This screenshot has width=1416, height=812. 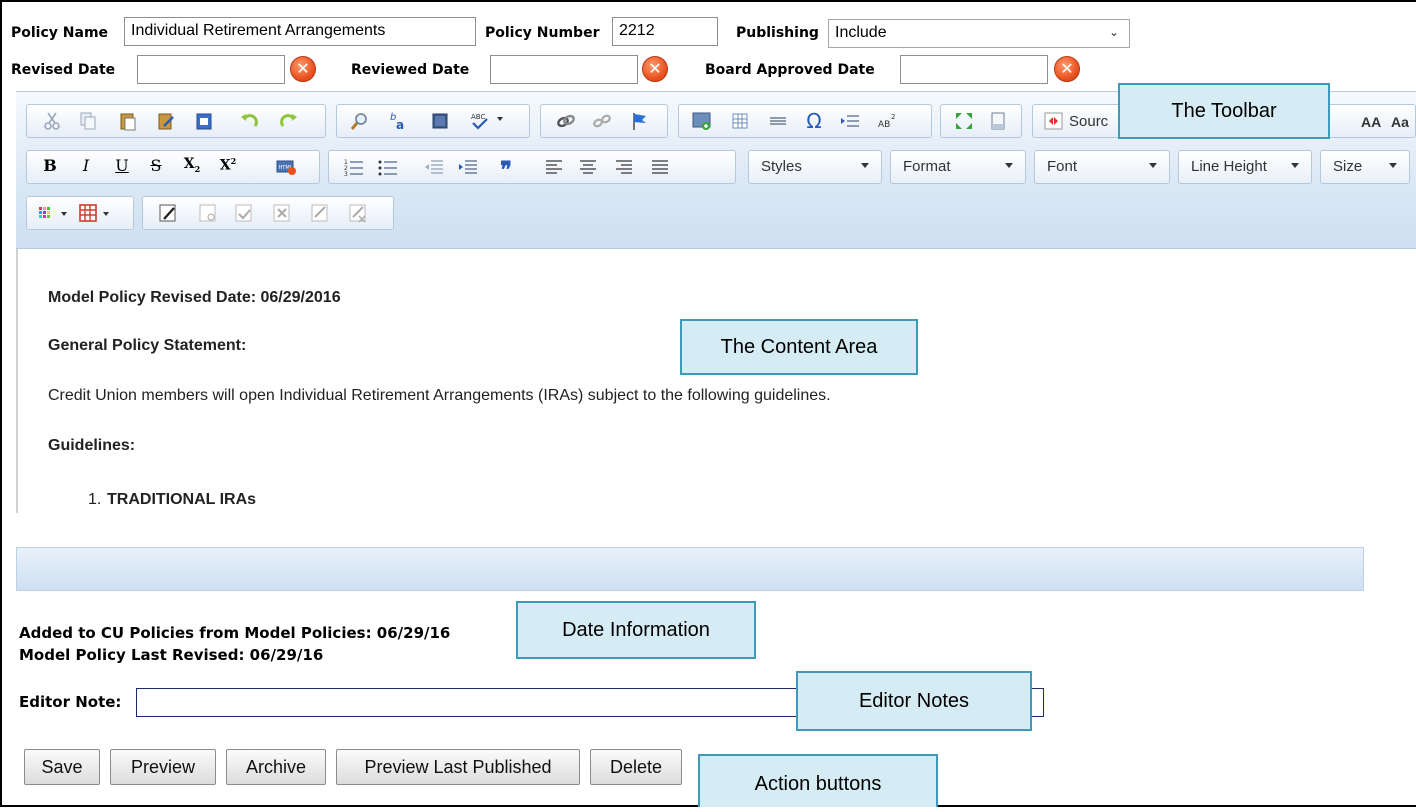 I want to click on clear-board-approved-date-icon: ✕, so click(x=1067, y=69).